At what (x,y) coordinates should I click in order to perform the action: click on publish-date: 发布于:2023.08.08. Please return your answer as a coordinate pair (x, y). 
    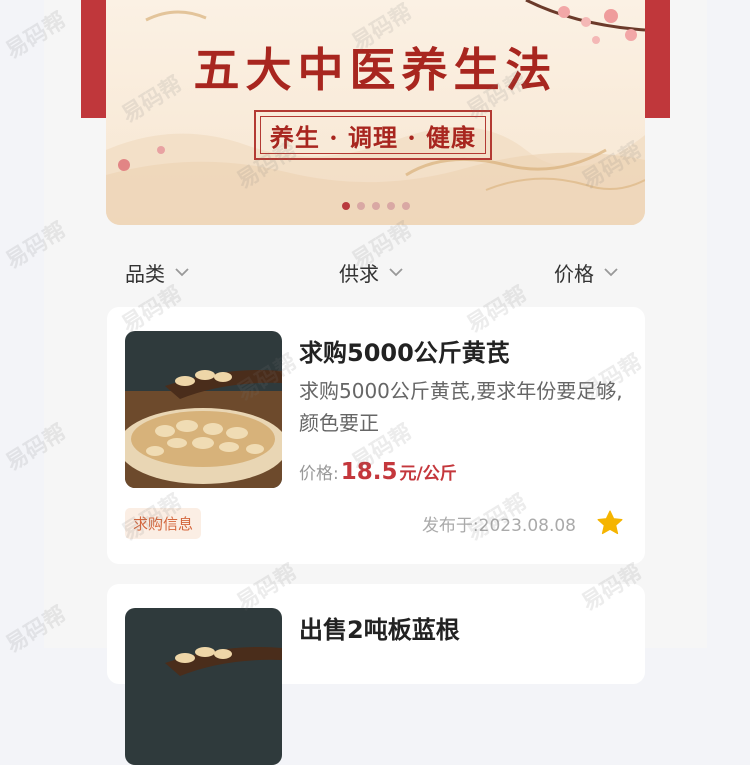
    Looking at the image, I should click on (498, 526).